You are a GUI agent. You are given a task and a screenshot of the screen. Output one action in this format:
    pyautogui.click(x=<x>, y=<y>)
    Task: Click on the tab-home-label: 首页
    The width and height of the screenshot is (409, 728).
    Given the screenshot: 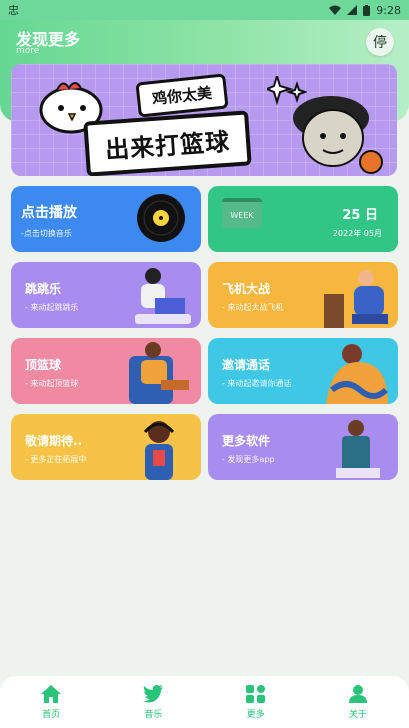 What is the action you would take?
    pyautogui.click(x=51, y=714)
    